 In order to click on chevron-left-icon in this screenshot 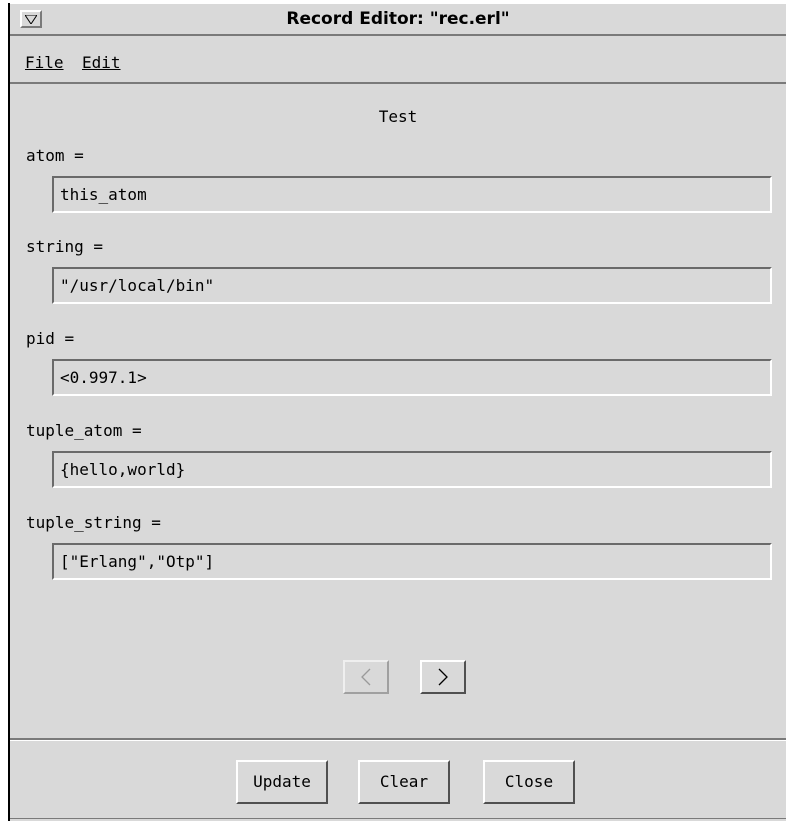, I will do `click(366, 677)`.